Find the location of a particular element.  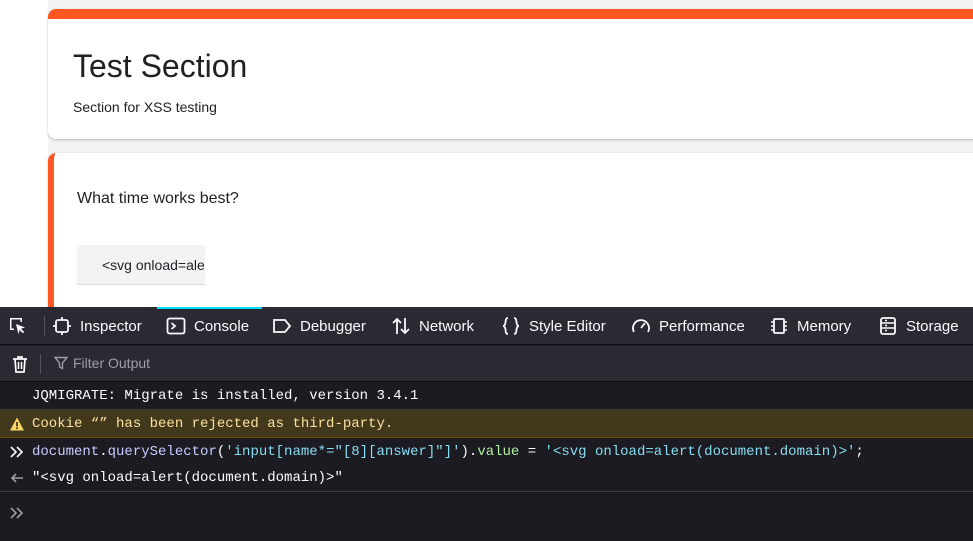

result-arrow-icon is located at coordinates (17, 478).